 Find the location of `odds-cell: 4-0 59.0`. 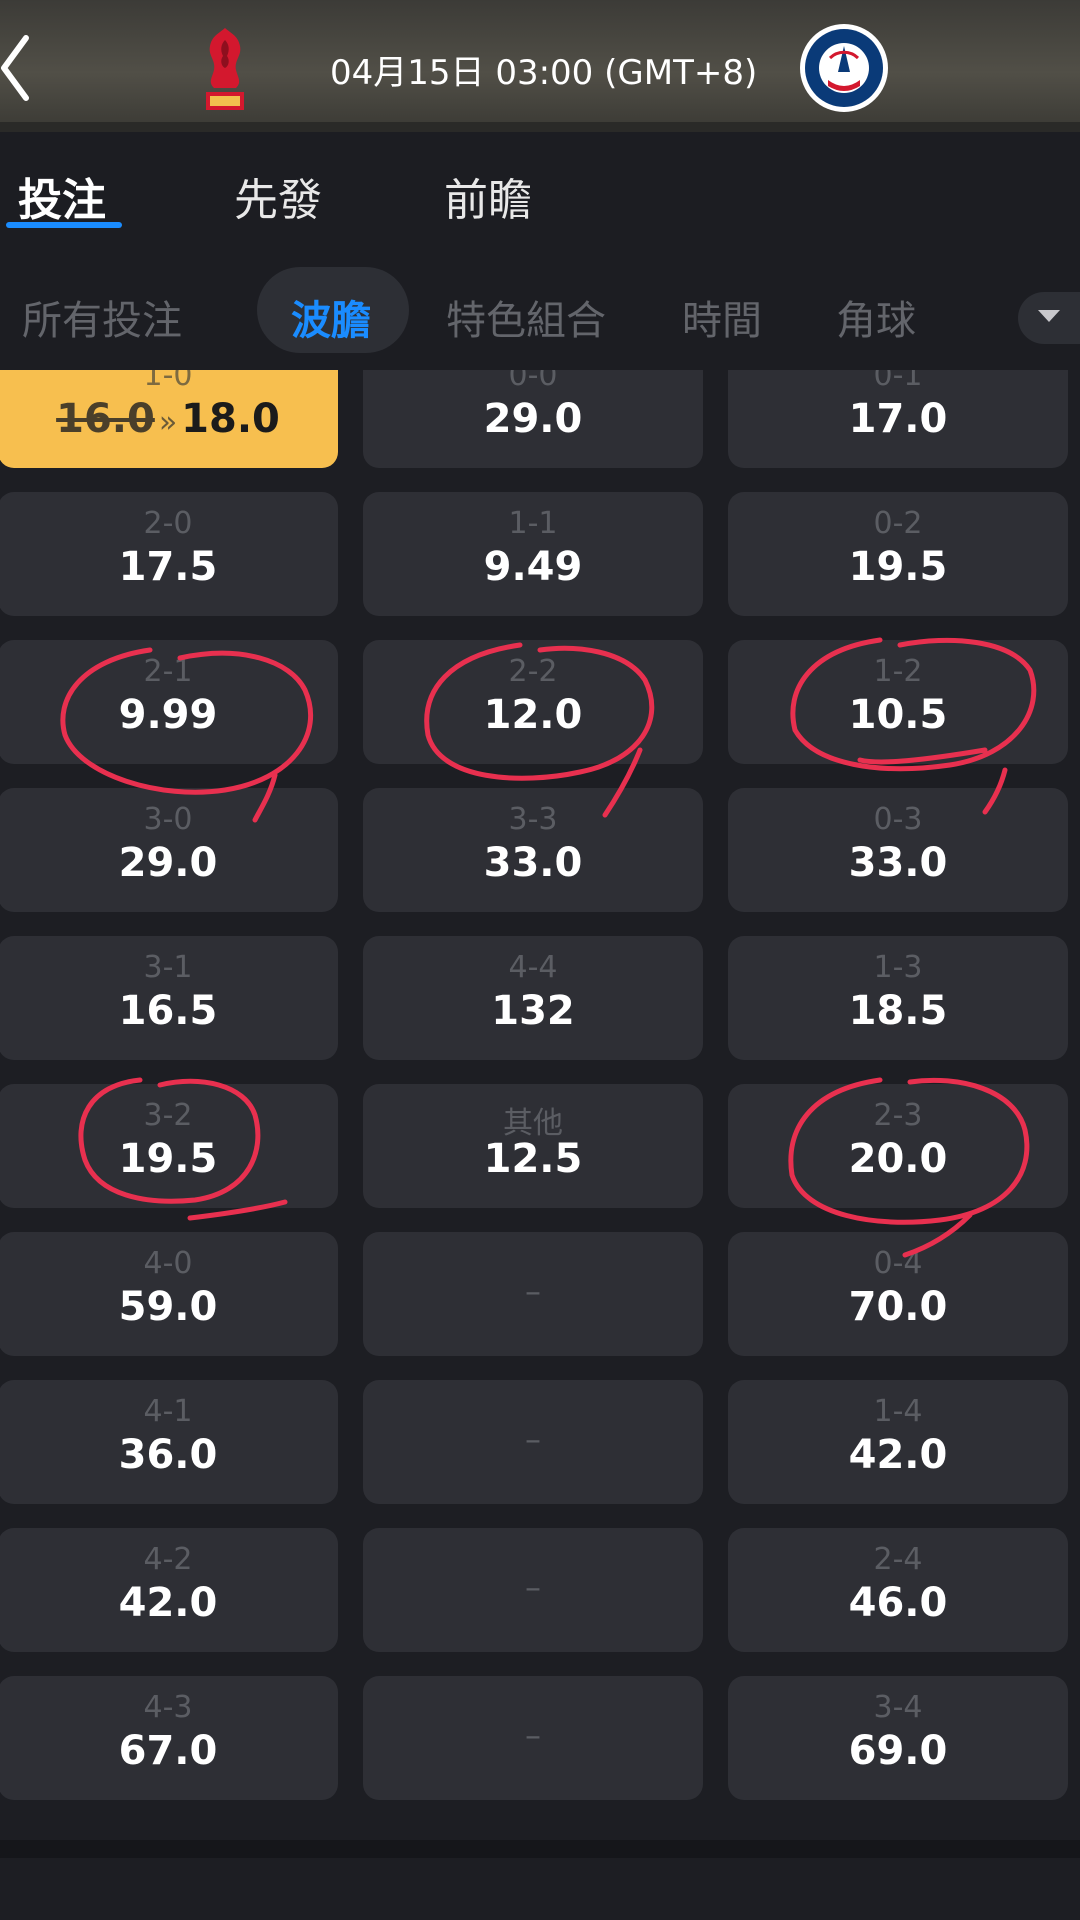

odds-cell: 4-0 59.0 is located at coordinates (169, 1294).